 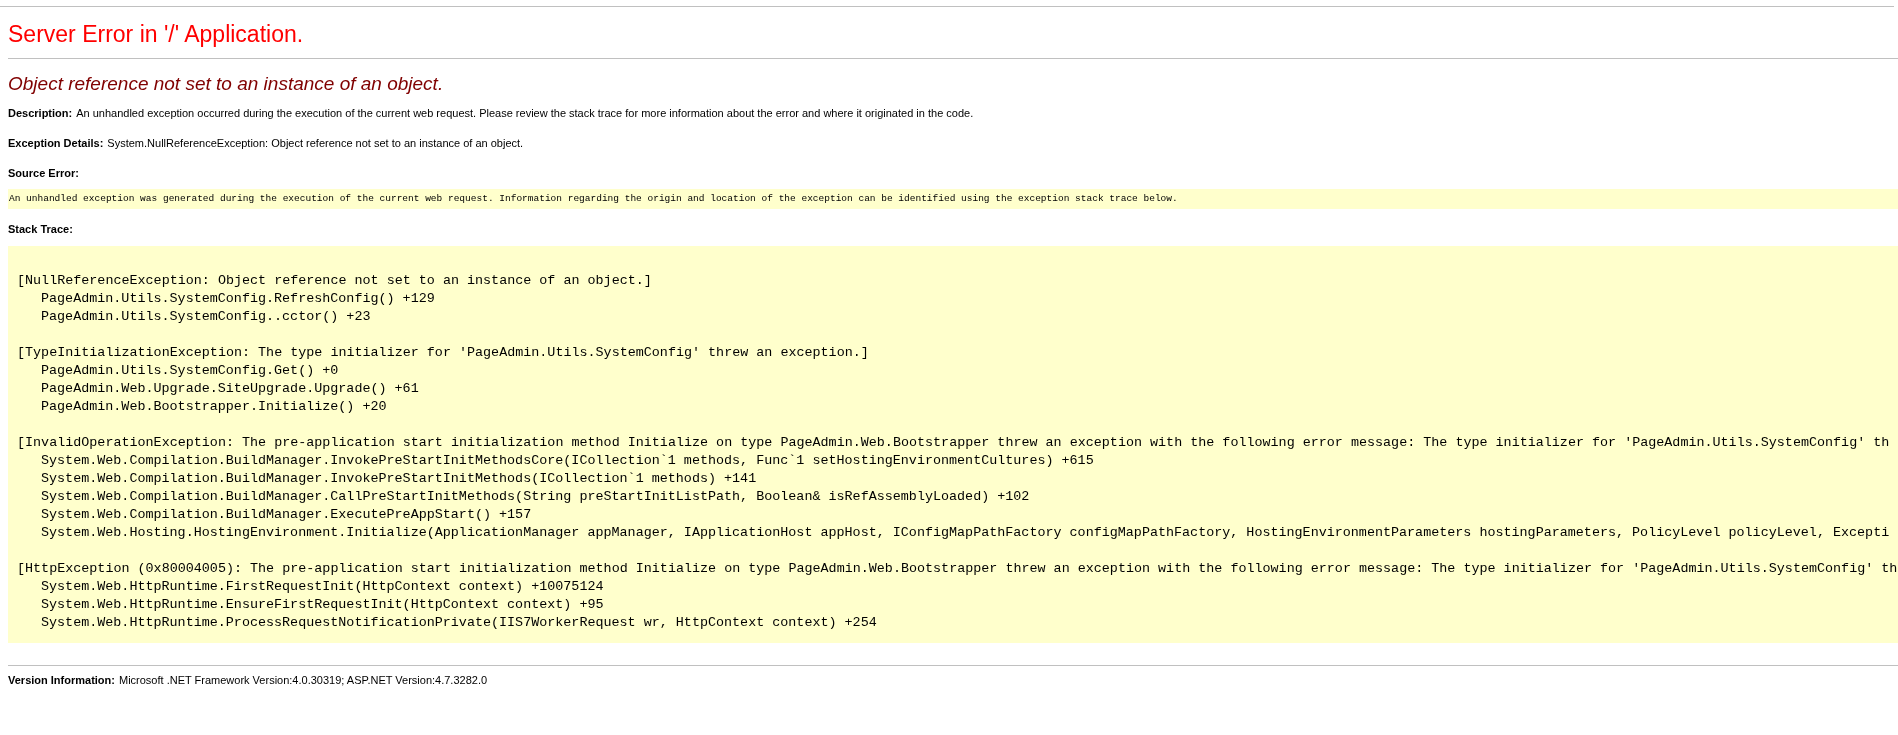 I want to click on stack-frame: System.Web.Compilation.BuildManager.InvokePreStartInitMethodsCore(ICollection`1 methods, Func`1 setHostingEnvironmentCultures) +615, so click(x=555, y=461).